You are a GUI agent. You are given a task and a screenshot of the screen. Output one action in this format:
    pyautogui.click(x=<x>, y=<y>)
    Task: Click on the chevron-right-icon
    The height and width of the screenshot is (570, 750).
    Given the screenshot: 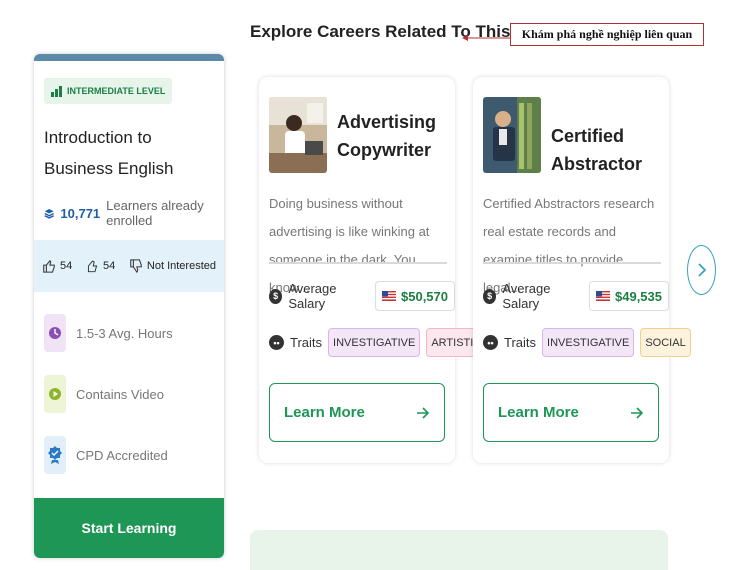 What is the action you would take?
    pyautogui.click(x=701, y=270)
    